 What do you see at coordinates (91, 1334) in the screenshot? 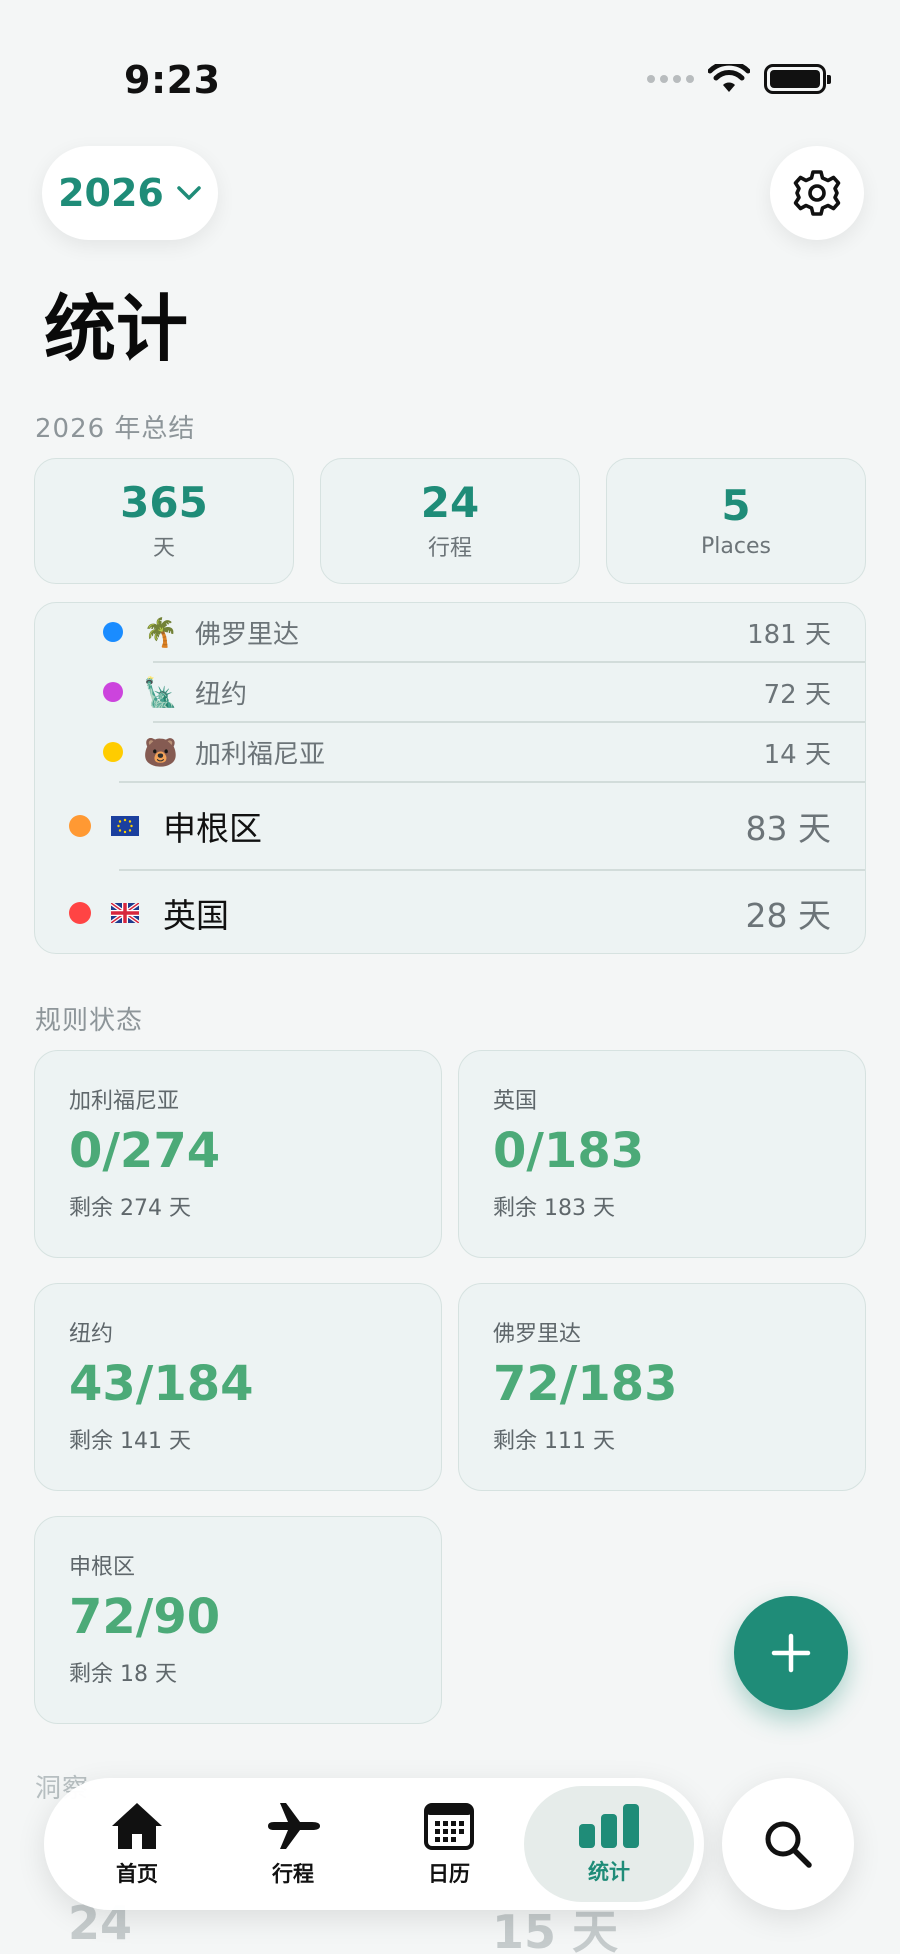
I see `rule-name: 纽约` at bounding box center [91, 1334].